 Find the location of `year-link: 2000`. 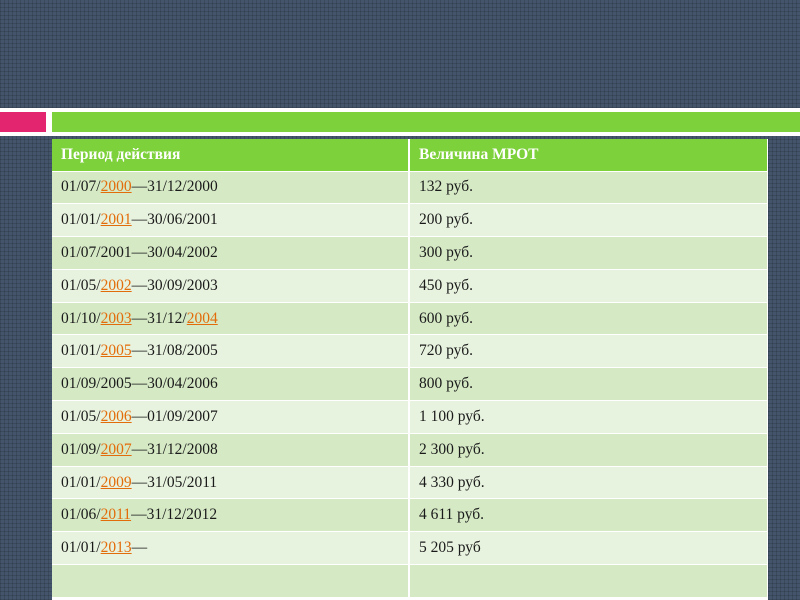

year-link: 2000 is located at coordinates (116, 186).